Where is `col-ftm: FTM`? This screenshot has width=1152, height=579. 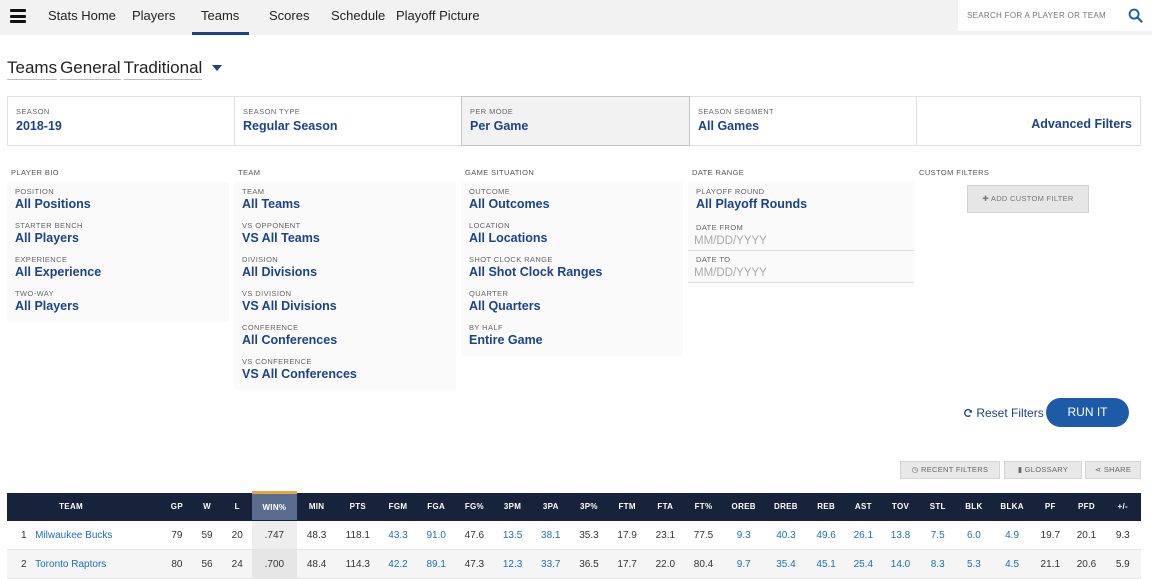
col-ftm: FTM is located at coordinates (627, 506).